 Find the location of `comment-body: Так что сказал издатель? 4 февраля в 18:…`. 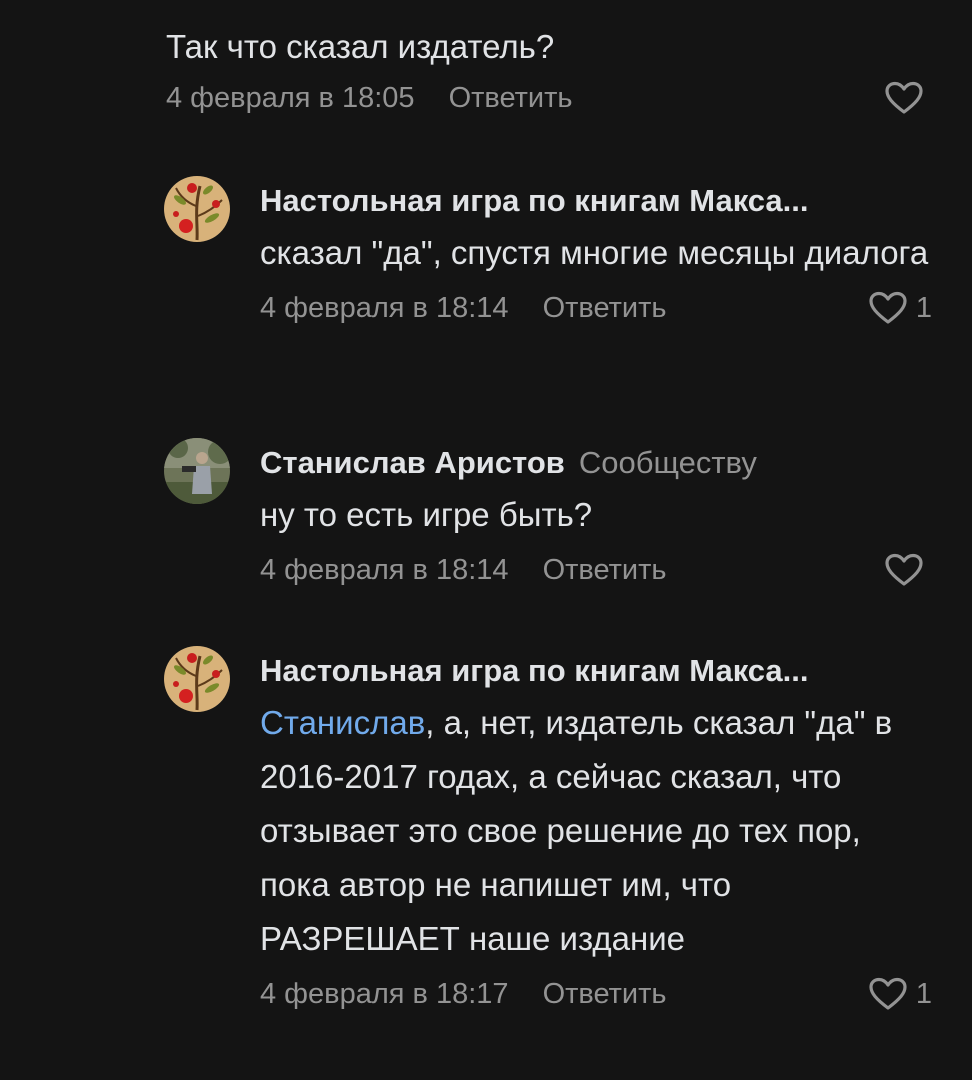

comment-body: Так что сказал издатель? 4 февраля в 18:… is located at coordinates (549, 69).